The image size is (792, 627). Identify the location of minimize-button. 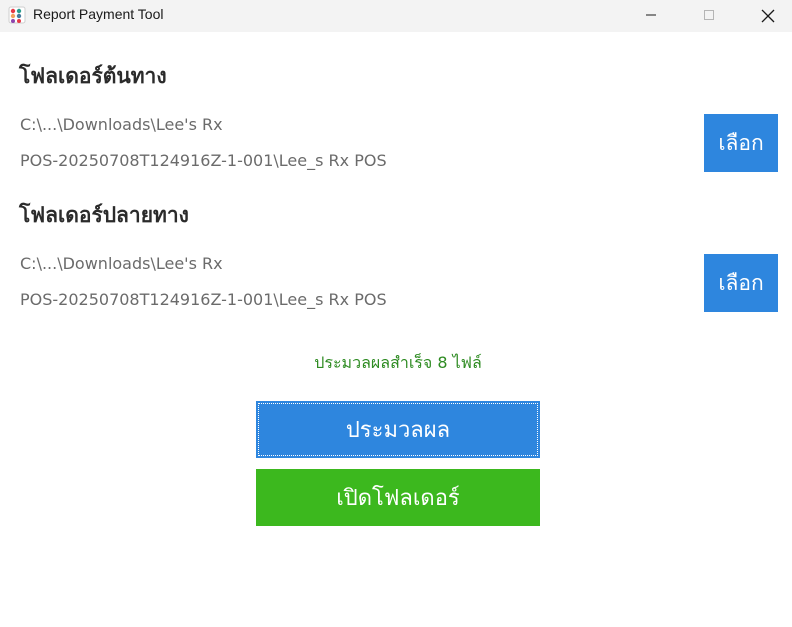
(651, 16).